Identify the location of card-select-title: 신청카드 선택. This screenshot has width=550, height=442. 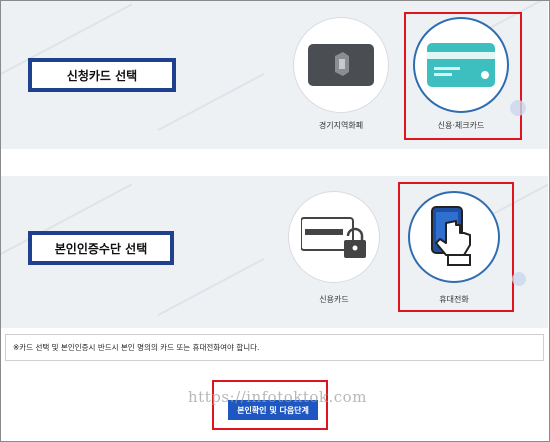
(102, 75).